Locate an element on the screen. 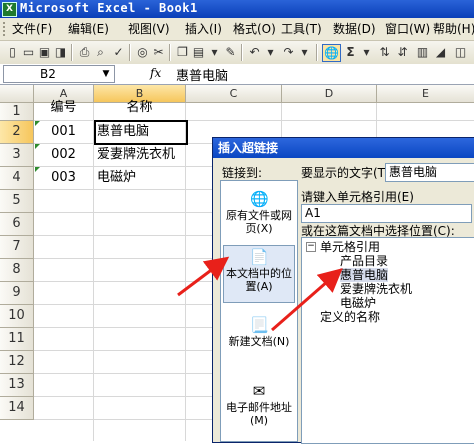  annotation-arrows is located at coordinates (260, 294).